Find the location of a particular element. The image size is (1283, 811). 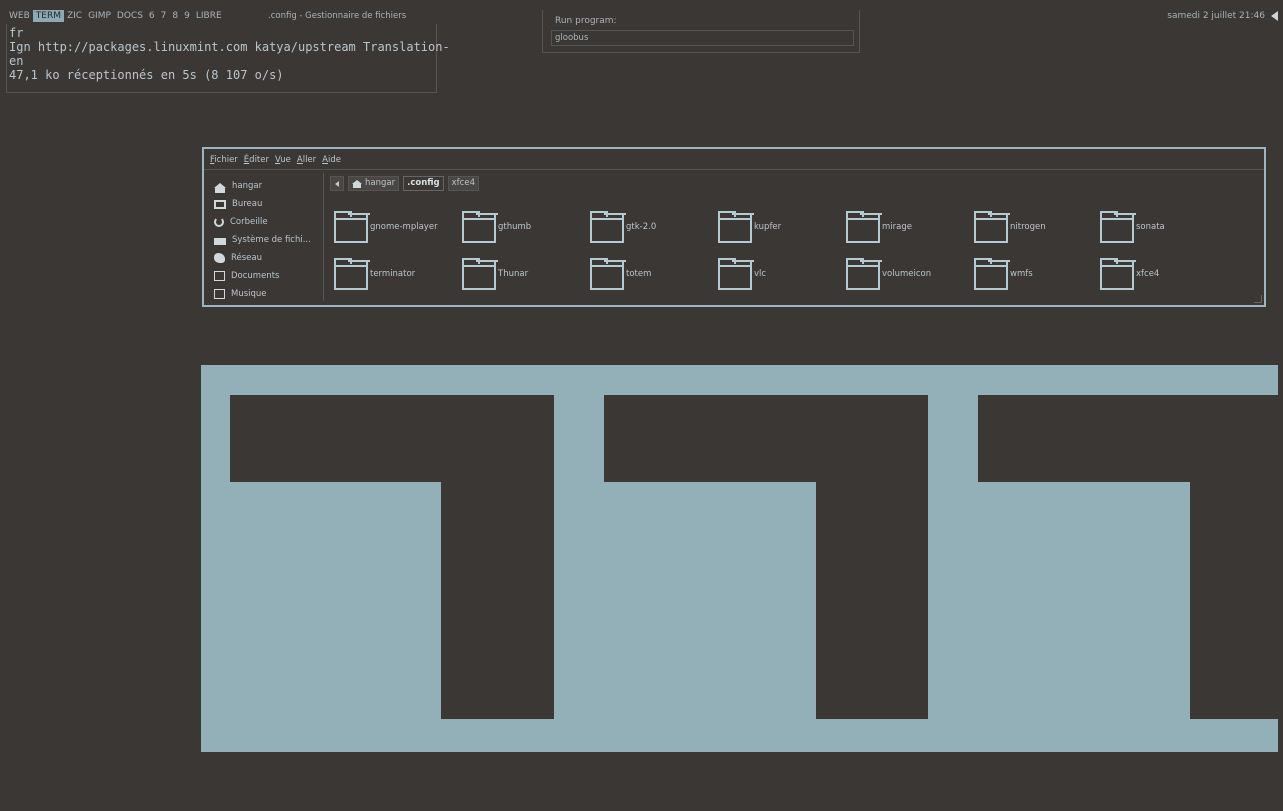

sidebar-item-label: Musique is located at coordinates (249, 294).